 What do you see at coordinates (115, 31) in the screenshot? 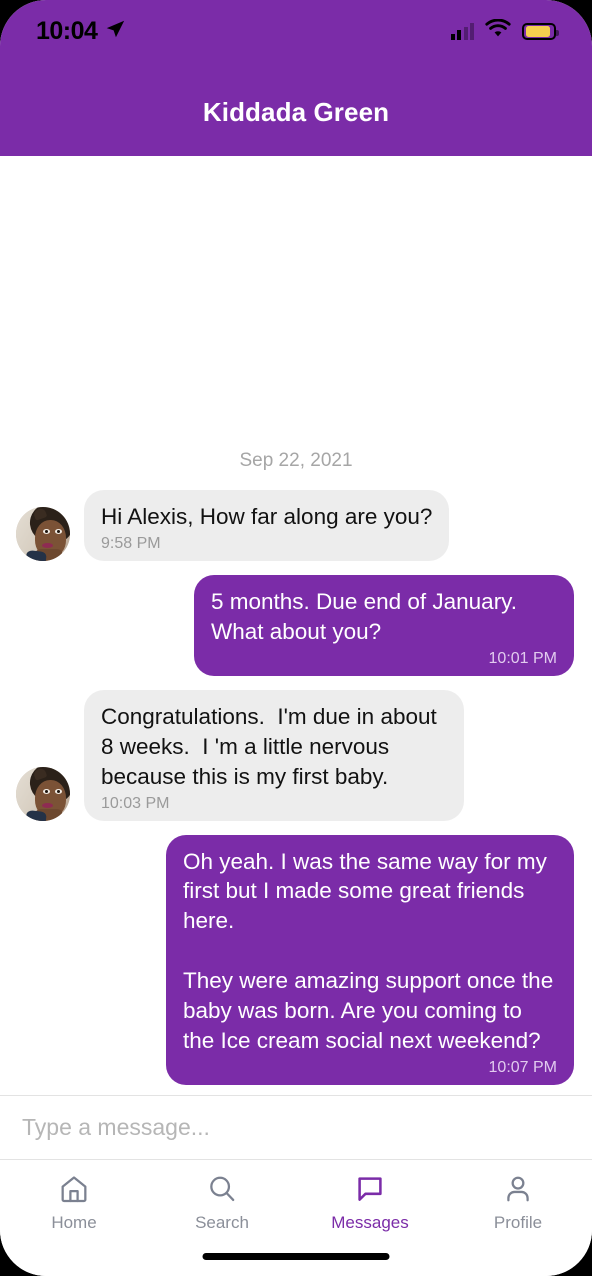
I see `location-arrow-icon` at bounding box center [115, 31].